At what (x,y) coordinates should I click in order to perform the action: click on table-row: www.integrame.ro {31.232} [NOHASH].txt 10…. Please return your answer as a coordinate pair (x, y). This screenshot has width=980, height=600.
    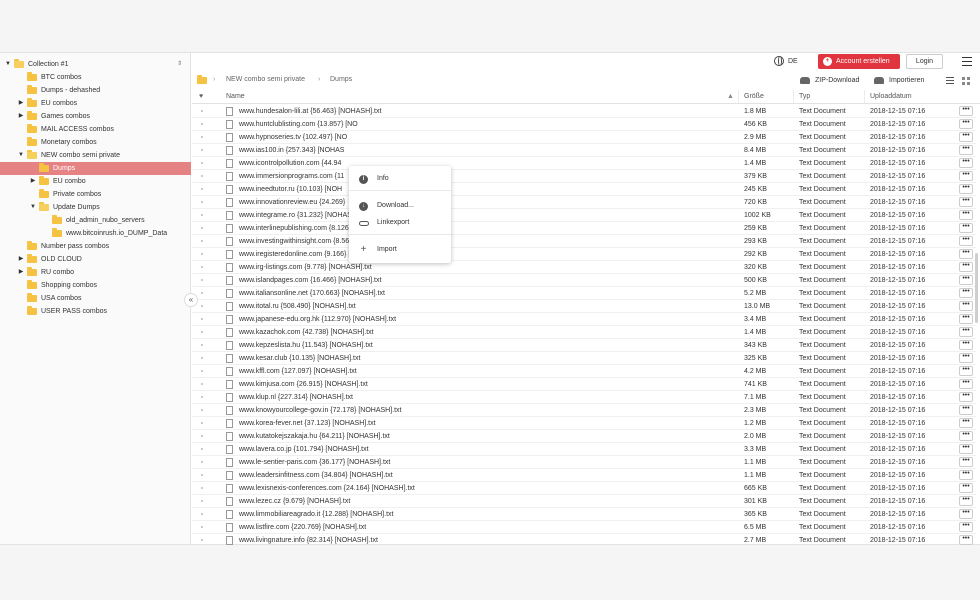
    Looking at the image, I should click on (584, 215).